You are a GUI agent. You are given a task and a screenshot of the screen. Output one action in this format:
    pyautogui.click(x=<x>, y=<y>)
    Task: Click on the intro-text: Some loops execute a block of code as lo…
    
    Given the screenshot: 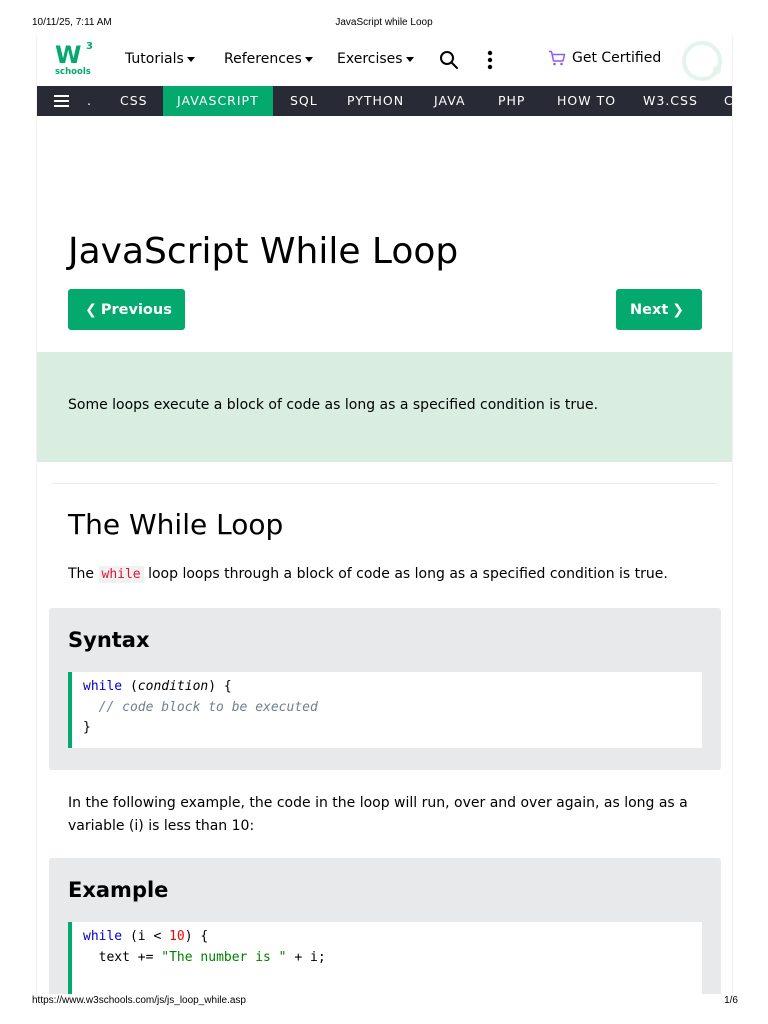 What is the action you would take?
    pyautogui.click(x=333, y=405)
    